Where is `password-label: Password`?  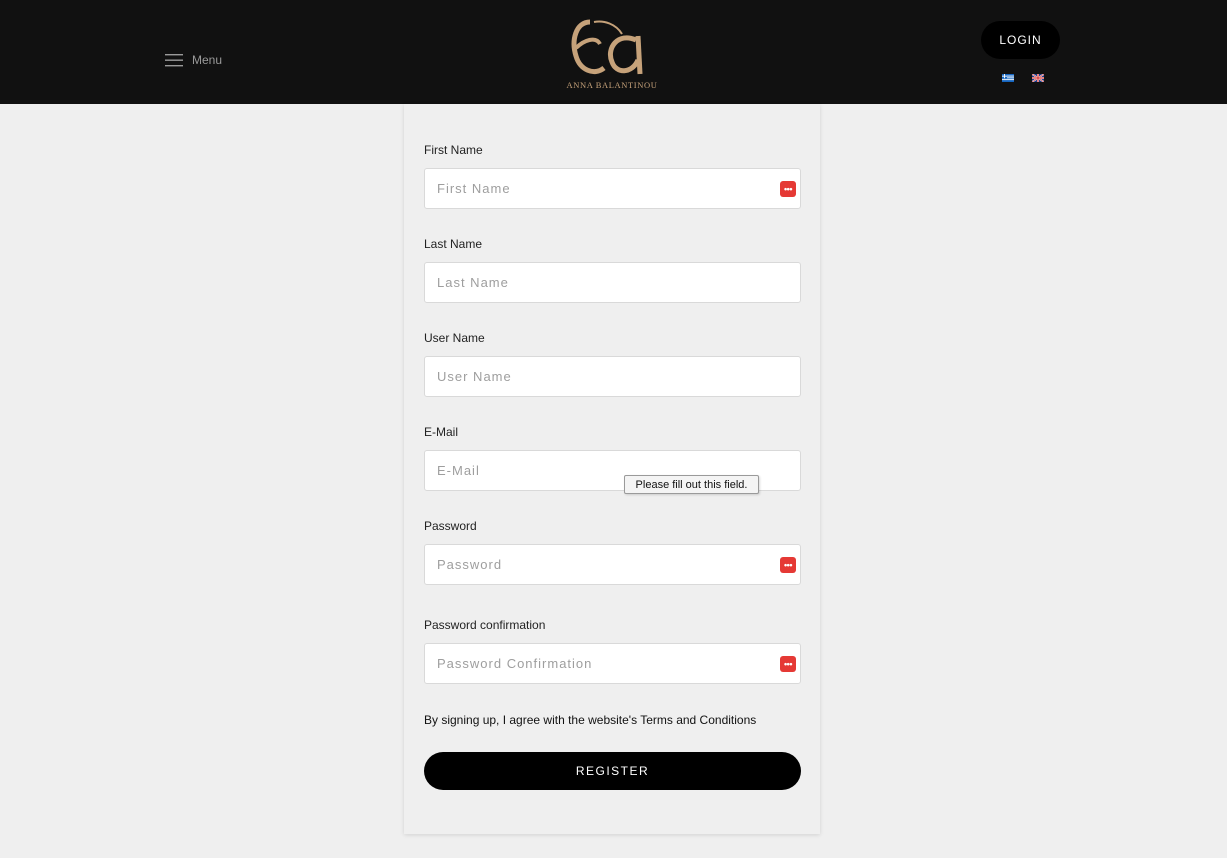 password-label: Password is located at coordinates (450, 526).